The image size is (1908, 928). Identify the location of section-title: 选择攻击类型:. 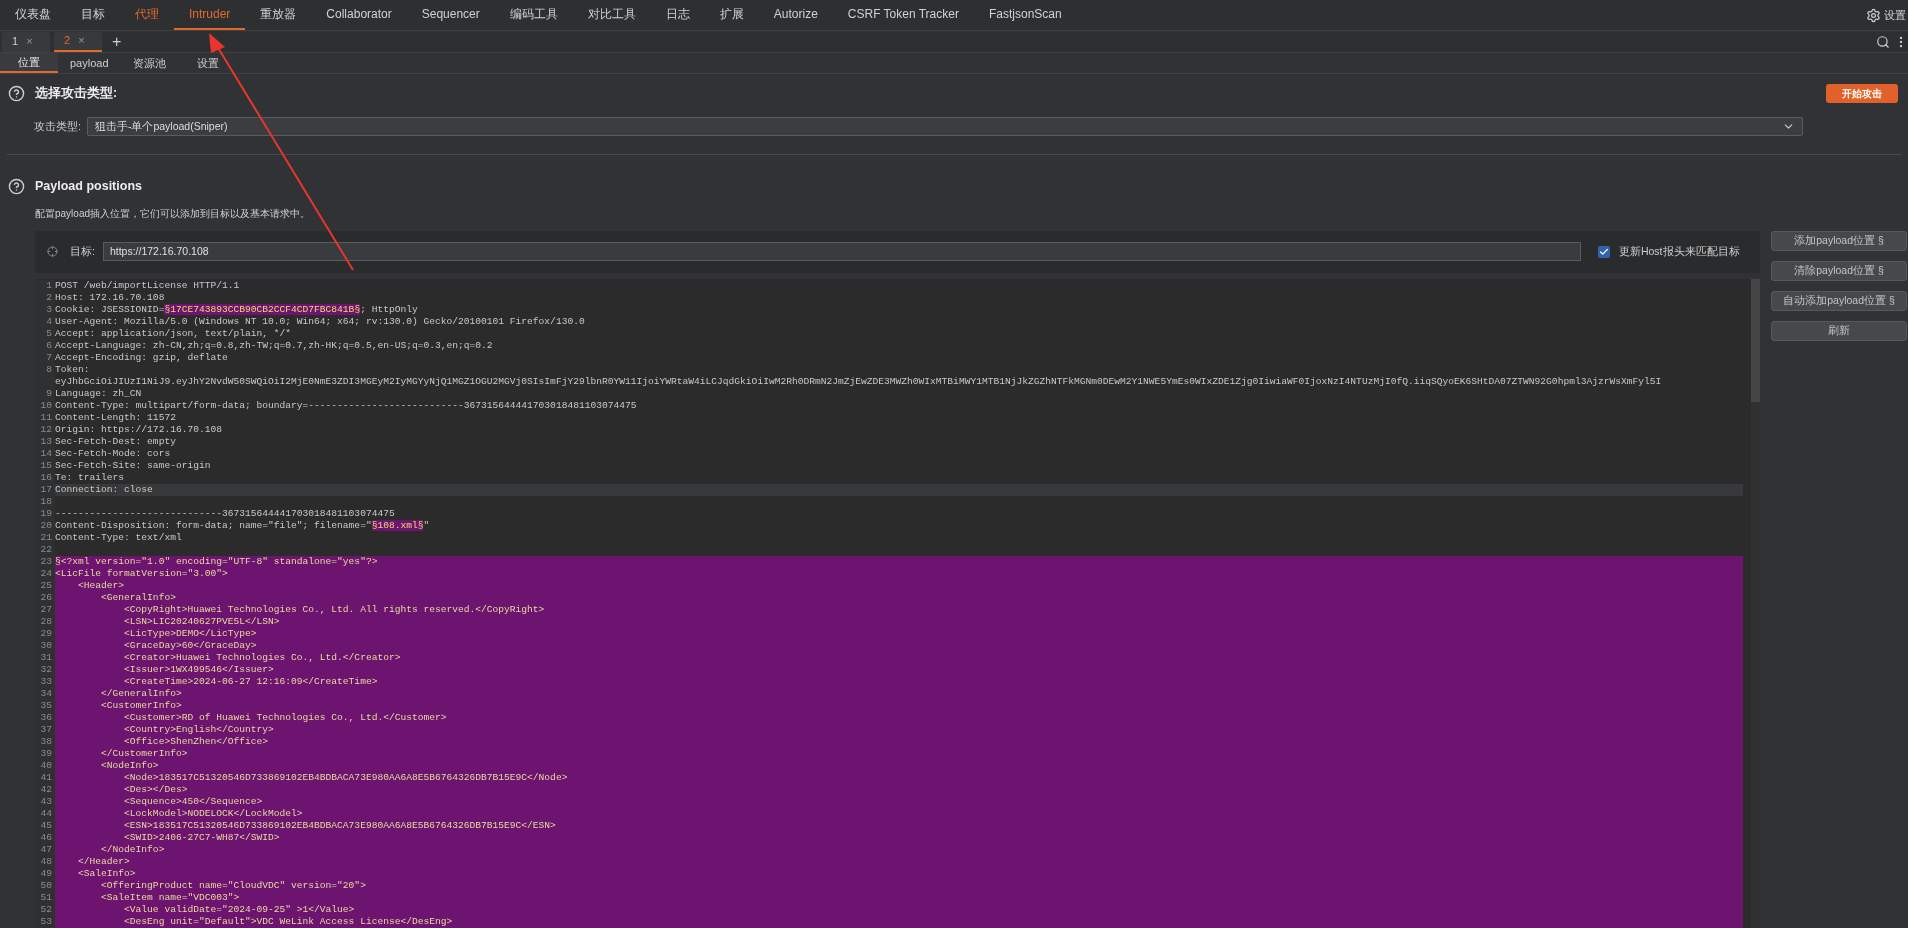
(76, 94).